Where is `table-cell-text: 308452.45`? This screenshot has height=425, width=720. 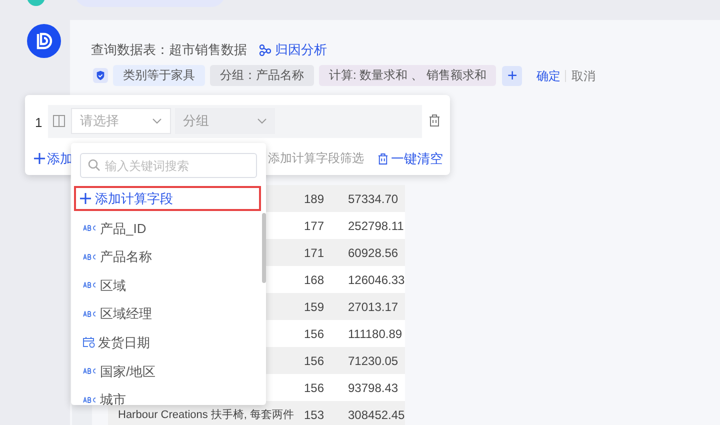 table-cell-text: 308452.45 is located at coordinates (376, 415).